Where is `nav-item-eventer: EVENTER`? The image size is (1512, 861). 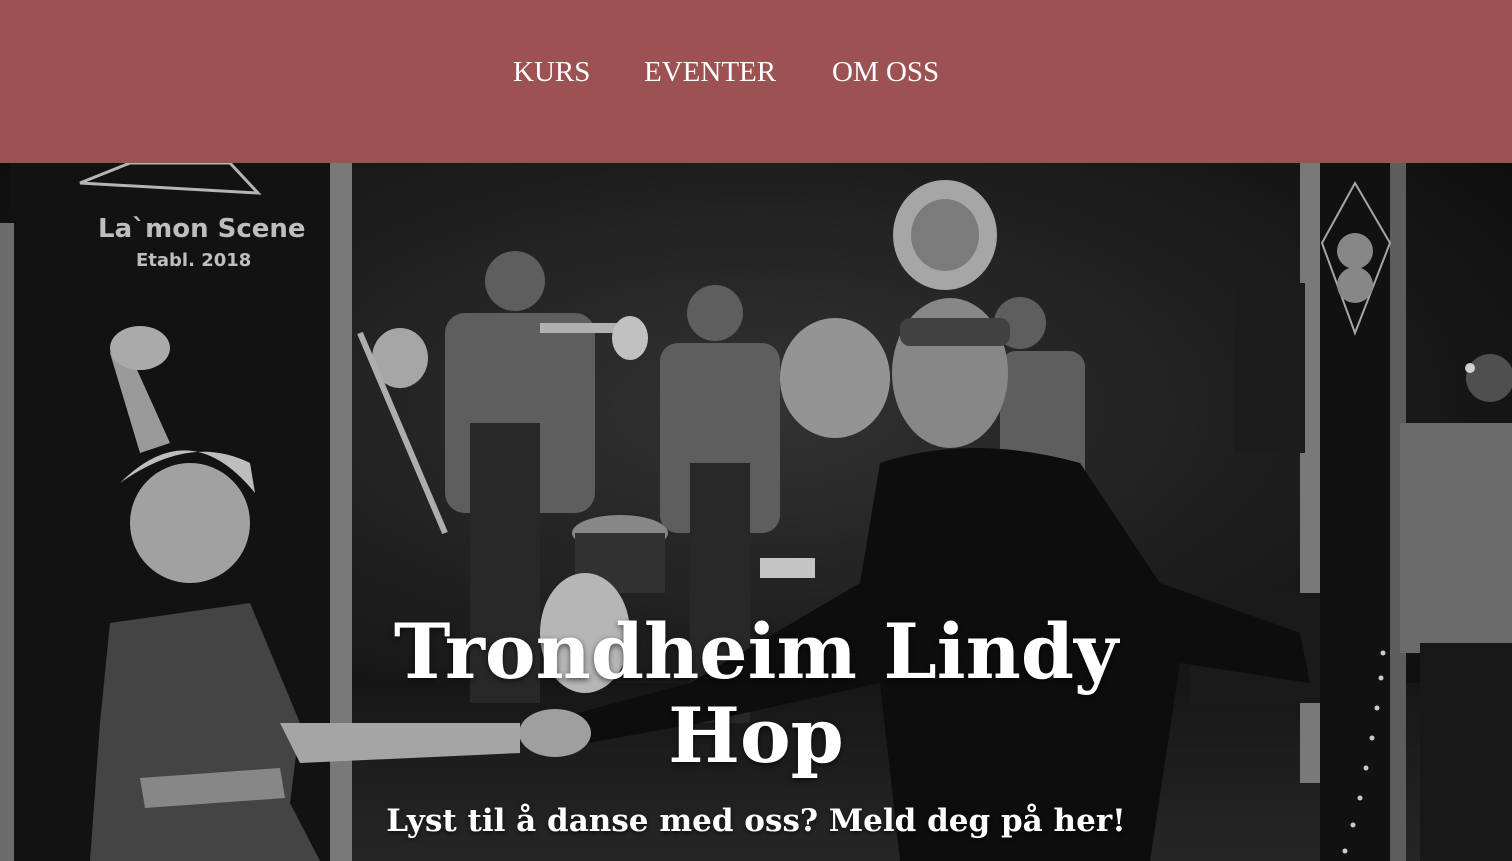
nav-item-eventer: EVENTER is located at coordinates (710, 72).